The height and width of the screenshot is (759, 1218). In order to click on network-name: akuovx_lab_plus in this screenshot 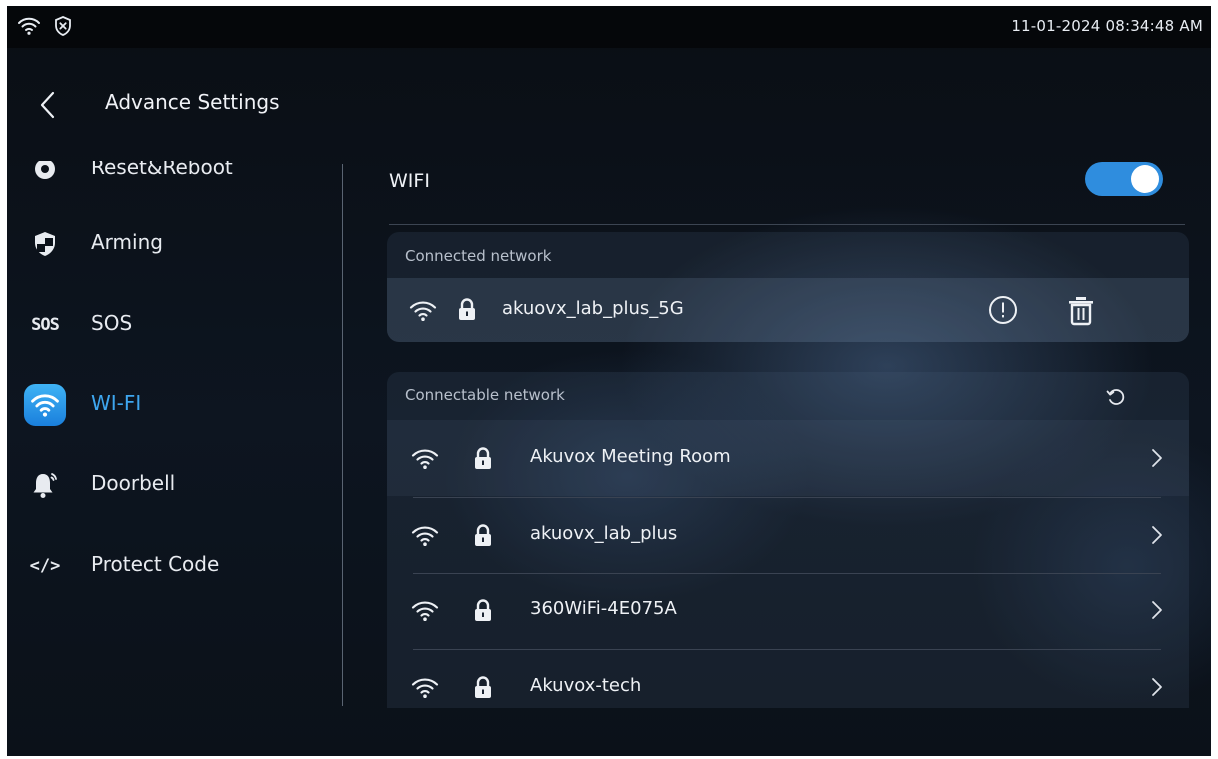, I will do `click(604, 533)`.